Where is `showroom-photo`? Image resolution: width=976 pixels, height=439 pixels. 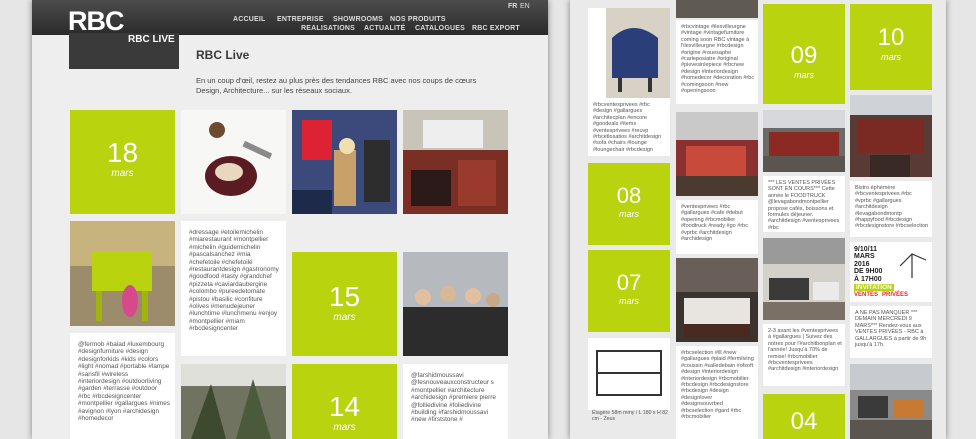
showroom-photo is located at coordinates (344, 162).